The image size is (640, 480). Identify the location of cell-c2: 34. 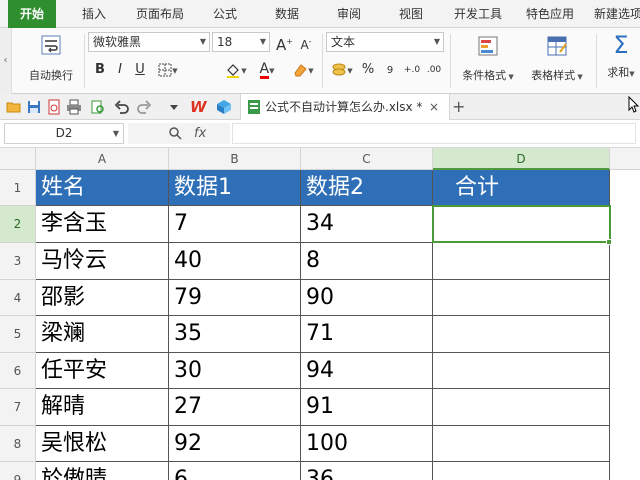
(367, 224).